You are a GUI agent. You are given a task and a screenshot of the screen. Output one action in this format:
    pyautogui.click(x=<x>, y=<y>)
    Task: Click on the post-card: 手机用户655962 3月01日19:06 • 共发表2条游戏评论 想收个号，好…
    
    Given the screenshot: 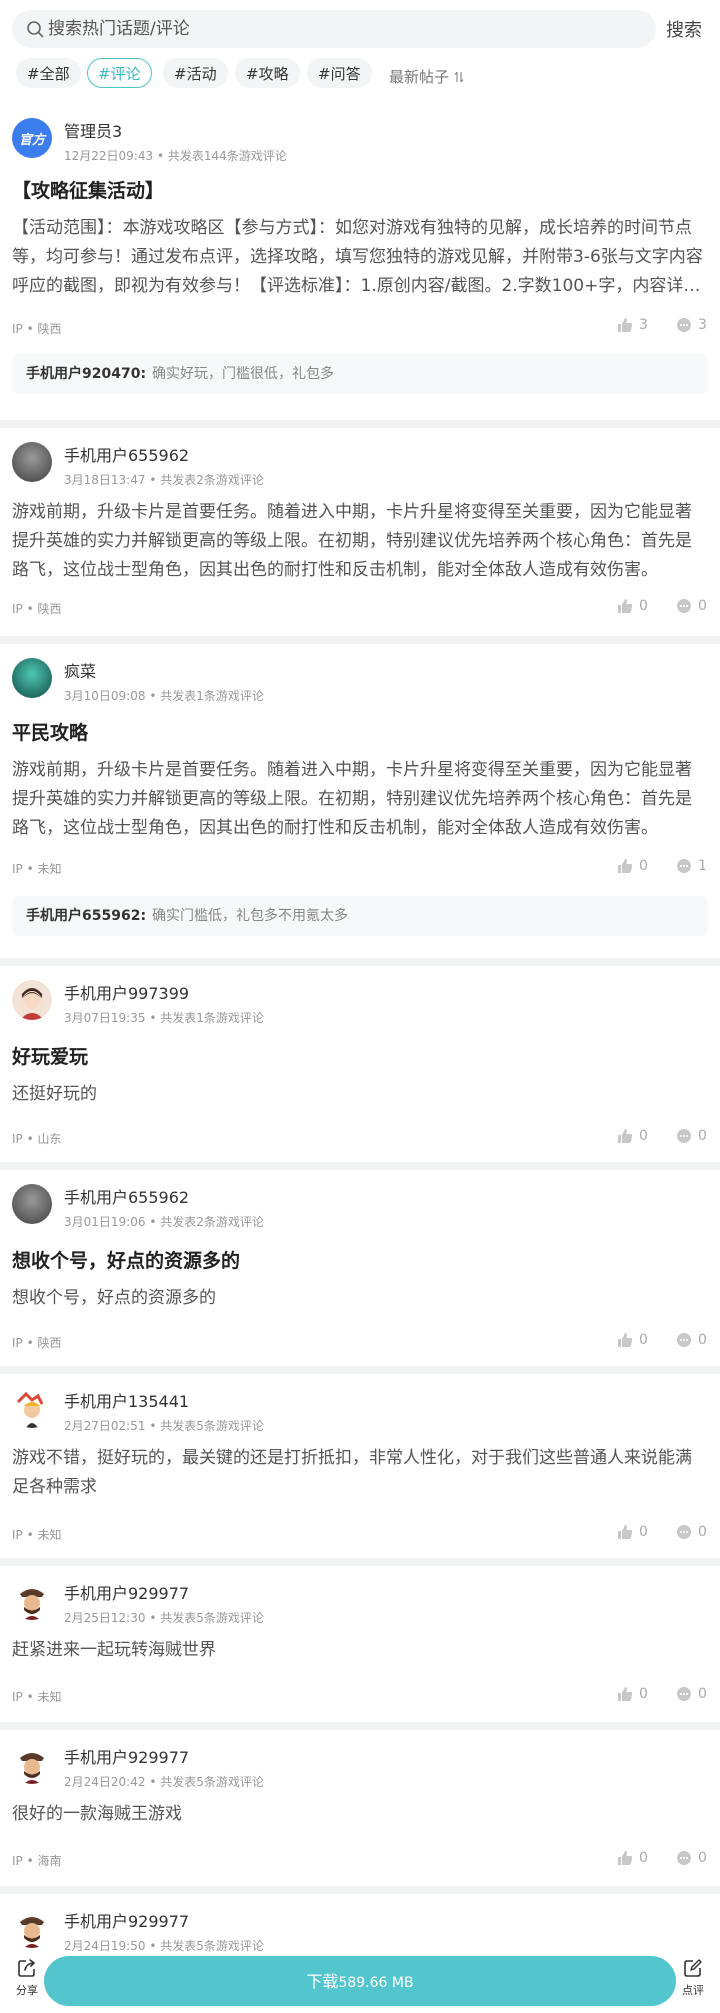 What is the action you would take?
    pyautogui.click(x=360, y=1268)
    